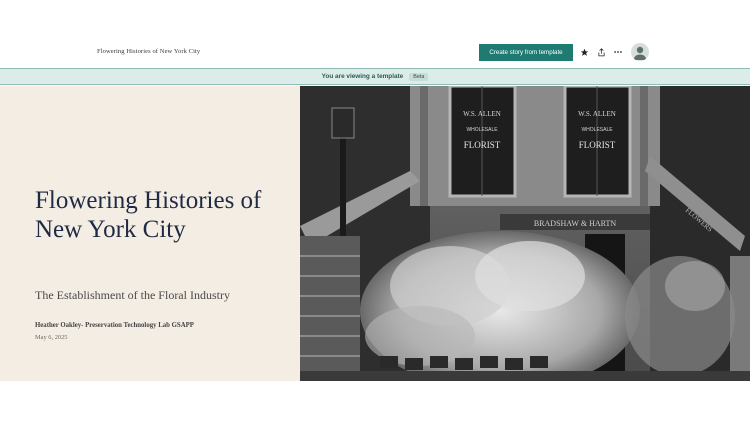  I want to click on page-canvas-below-cover, so click(375, 401).